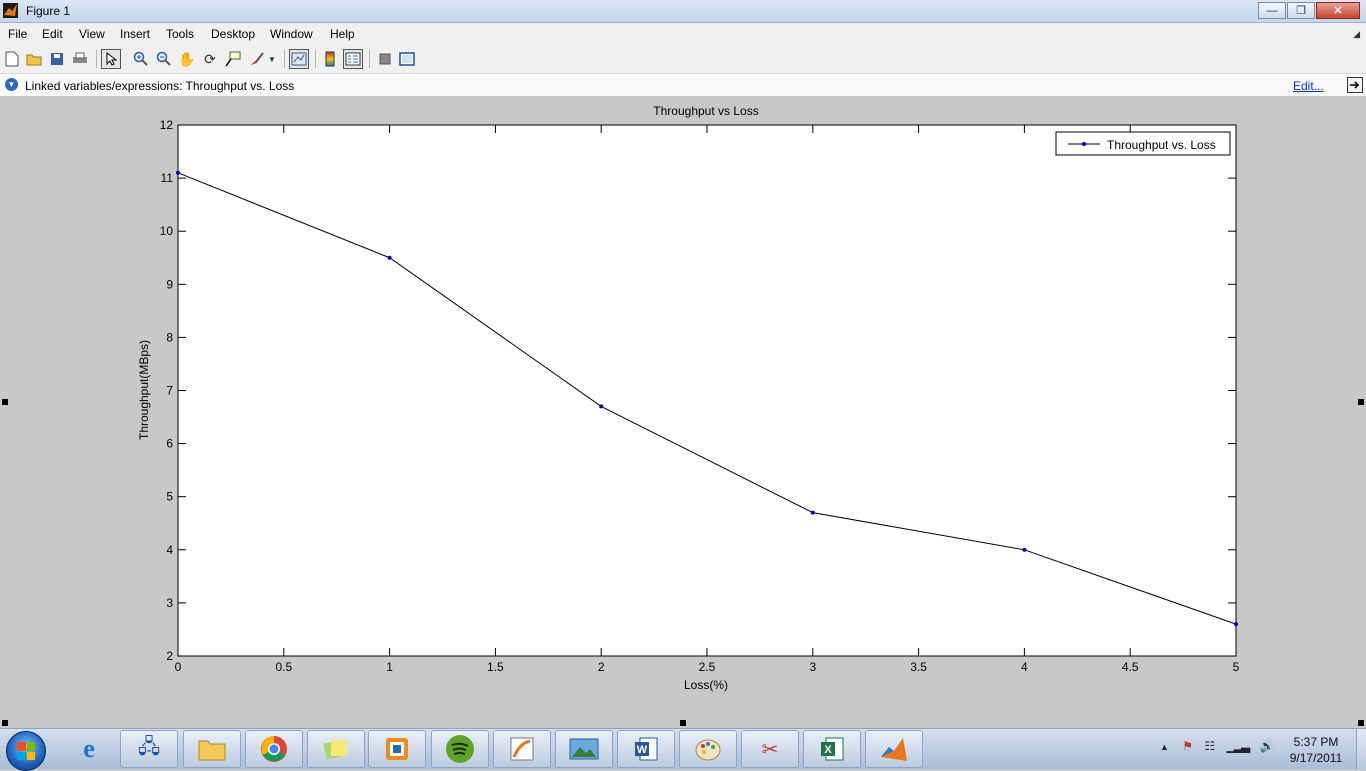 This screenshot has width=1366, height=771. What do you see at coordinates (180, 34) in the screenshot?
I see `menu-tools: Tools` at bounding box center [180, 34].